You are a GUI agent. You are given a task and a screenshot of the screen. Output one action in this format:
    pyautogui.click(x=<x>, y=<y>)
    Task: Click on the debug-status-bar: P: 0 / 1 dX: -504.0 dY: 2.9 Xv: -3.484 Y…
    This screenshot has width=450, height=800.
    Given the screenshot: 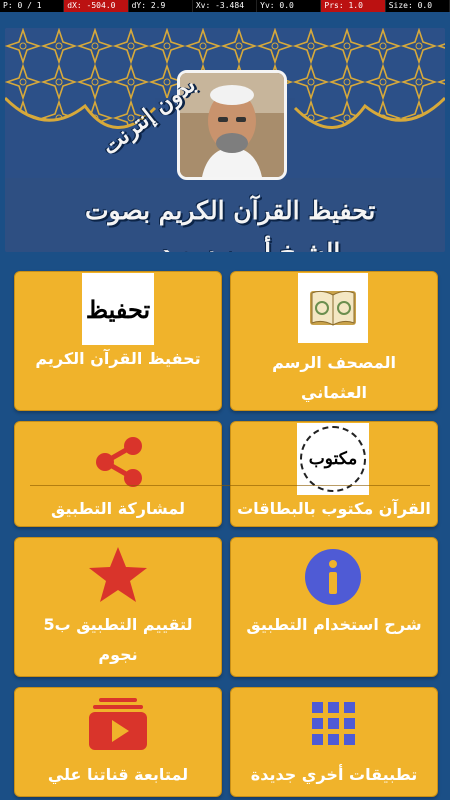 What is the action you would take?
    pyautogui.click(x=225, y=6)
    